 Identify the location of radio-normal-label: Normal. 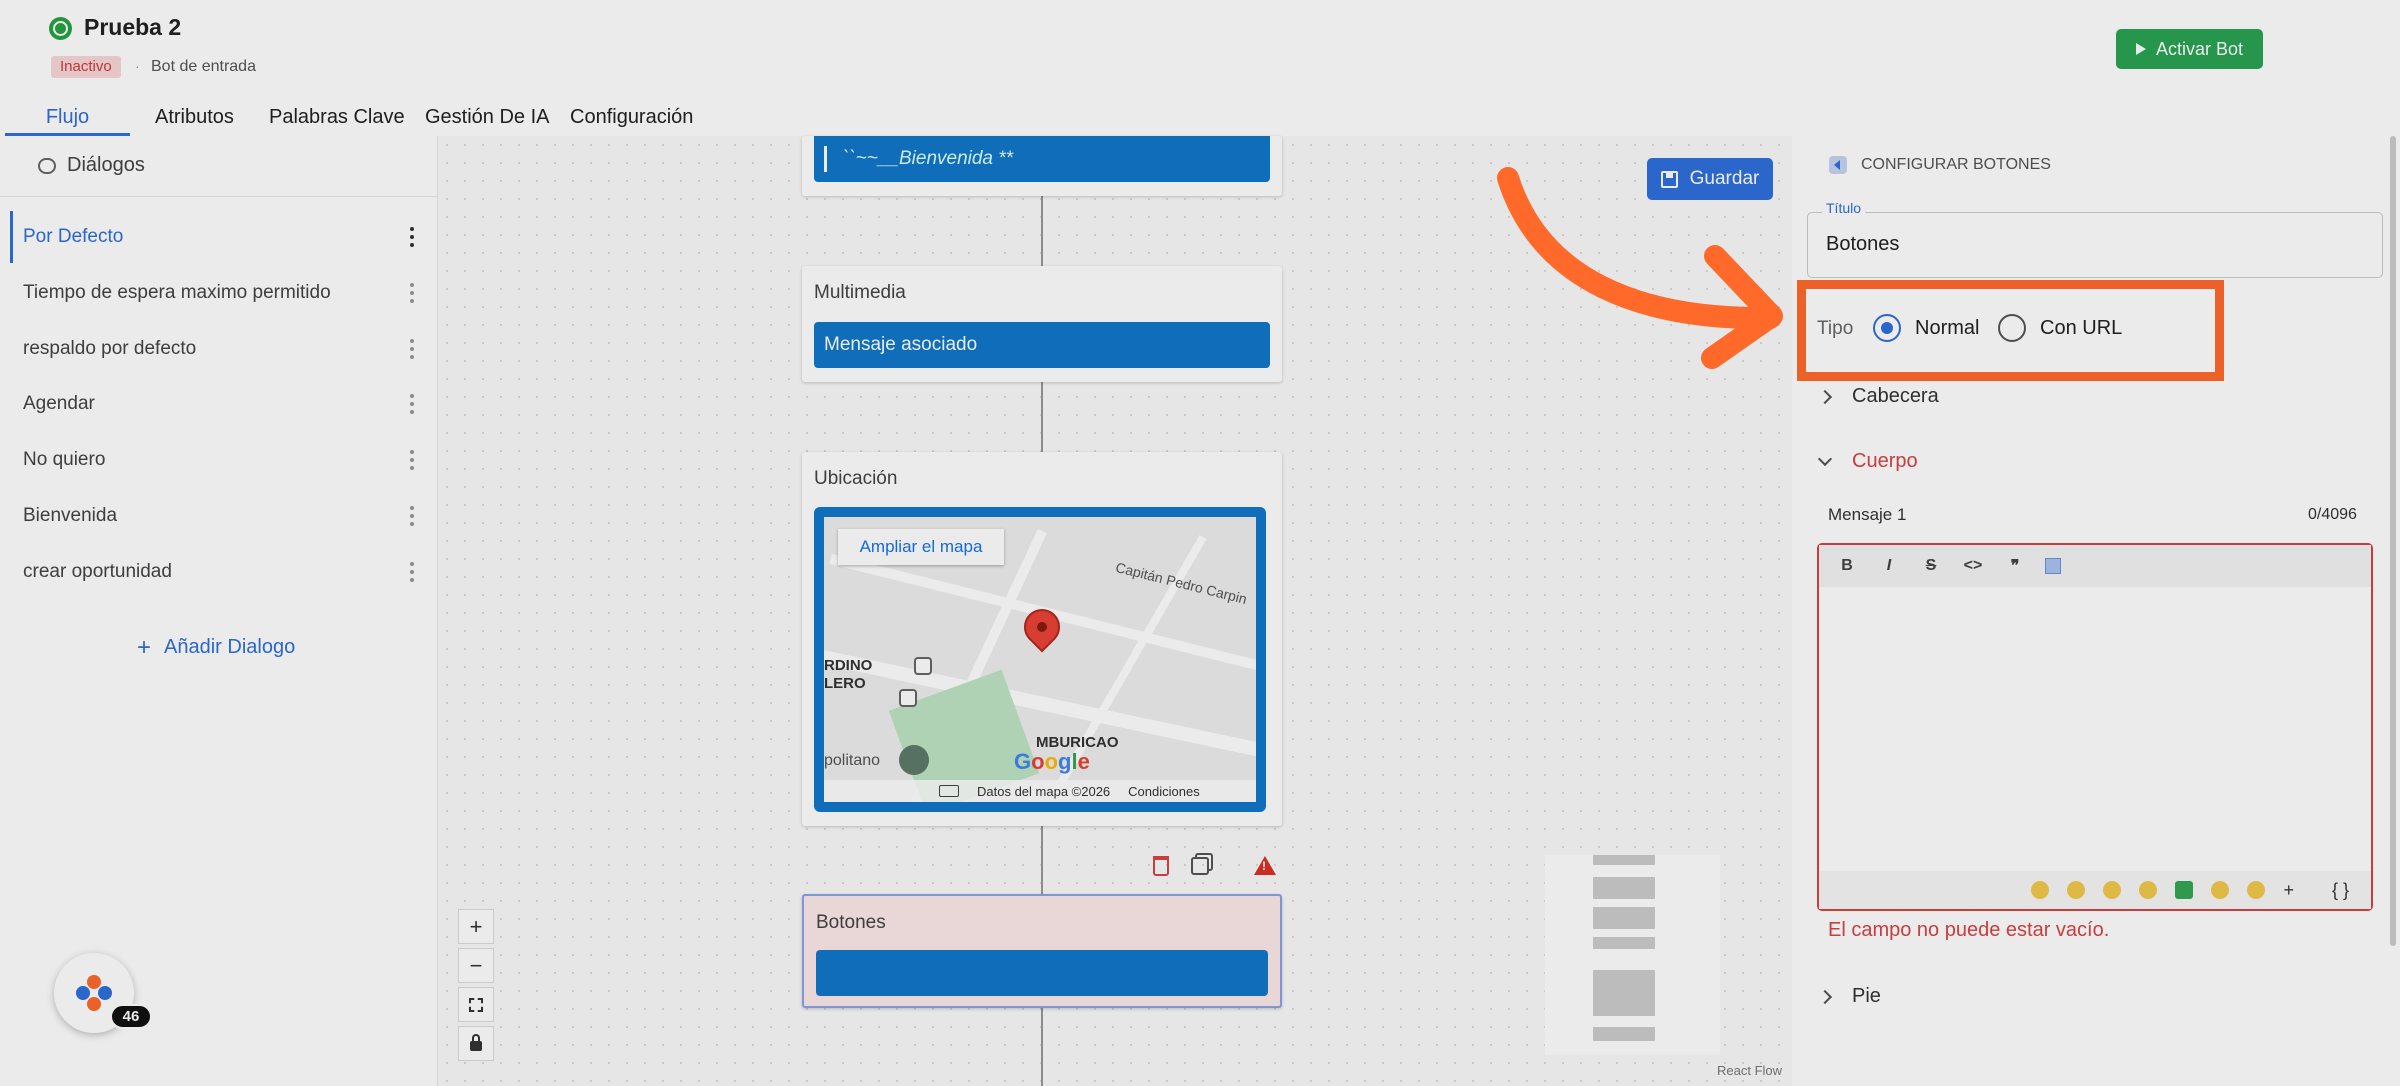
(1947, 328).